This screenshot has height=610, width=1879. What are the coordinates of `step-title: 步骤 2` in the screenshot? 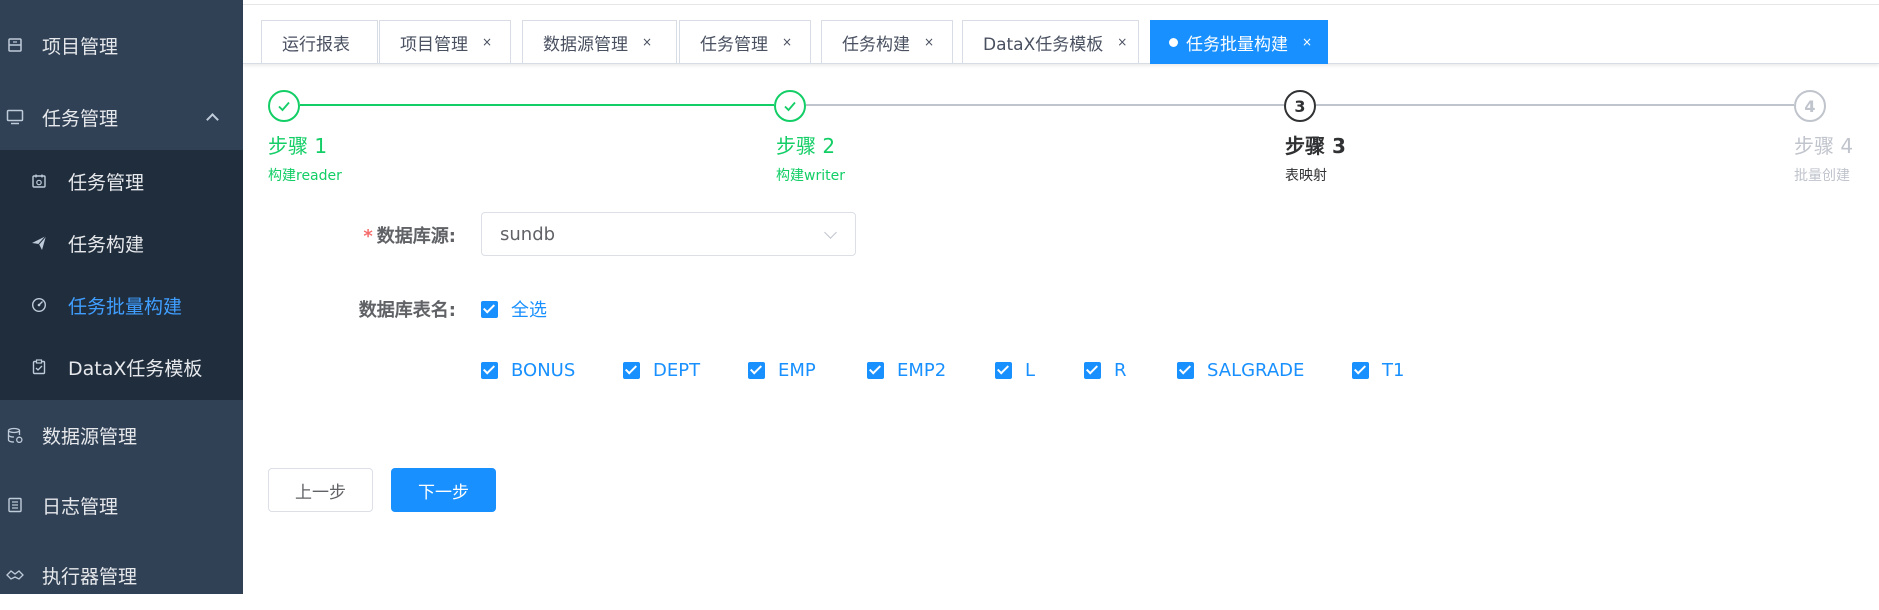 It's located at (806, 146).